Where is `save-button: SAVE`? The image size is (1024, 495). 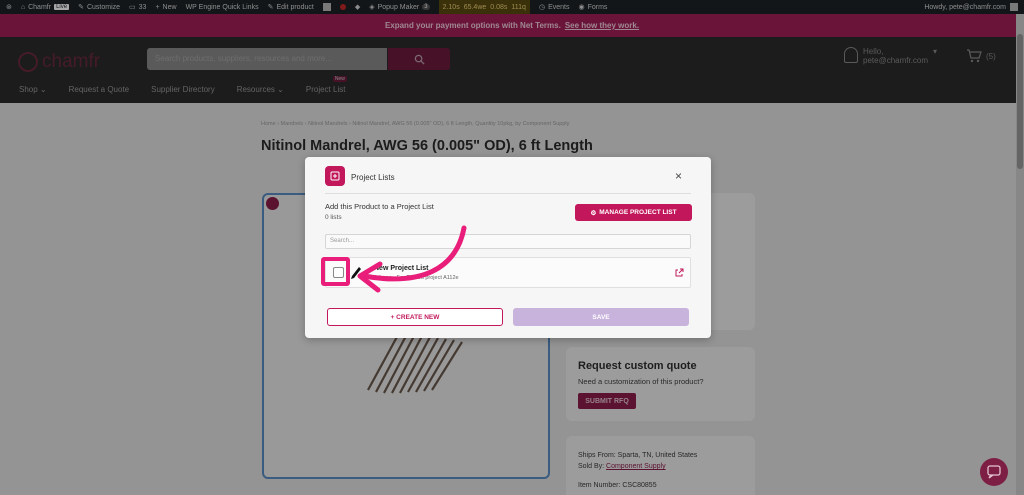 save-button: SAVE is located at coordinates (601, 317).